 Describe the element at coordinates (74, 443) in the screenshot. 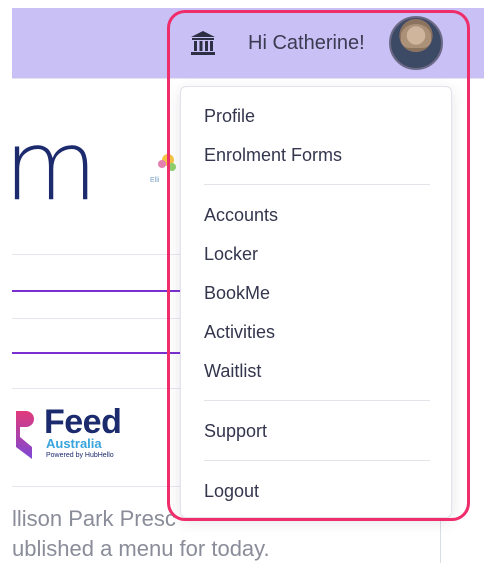

I see `feed-logo-sub: Australia` at that location.